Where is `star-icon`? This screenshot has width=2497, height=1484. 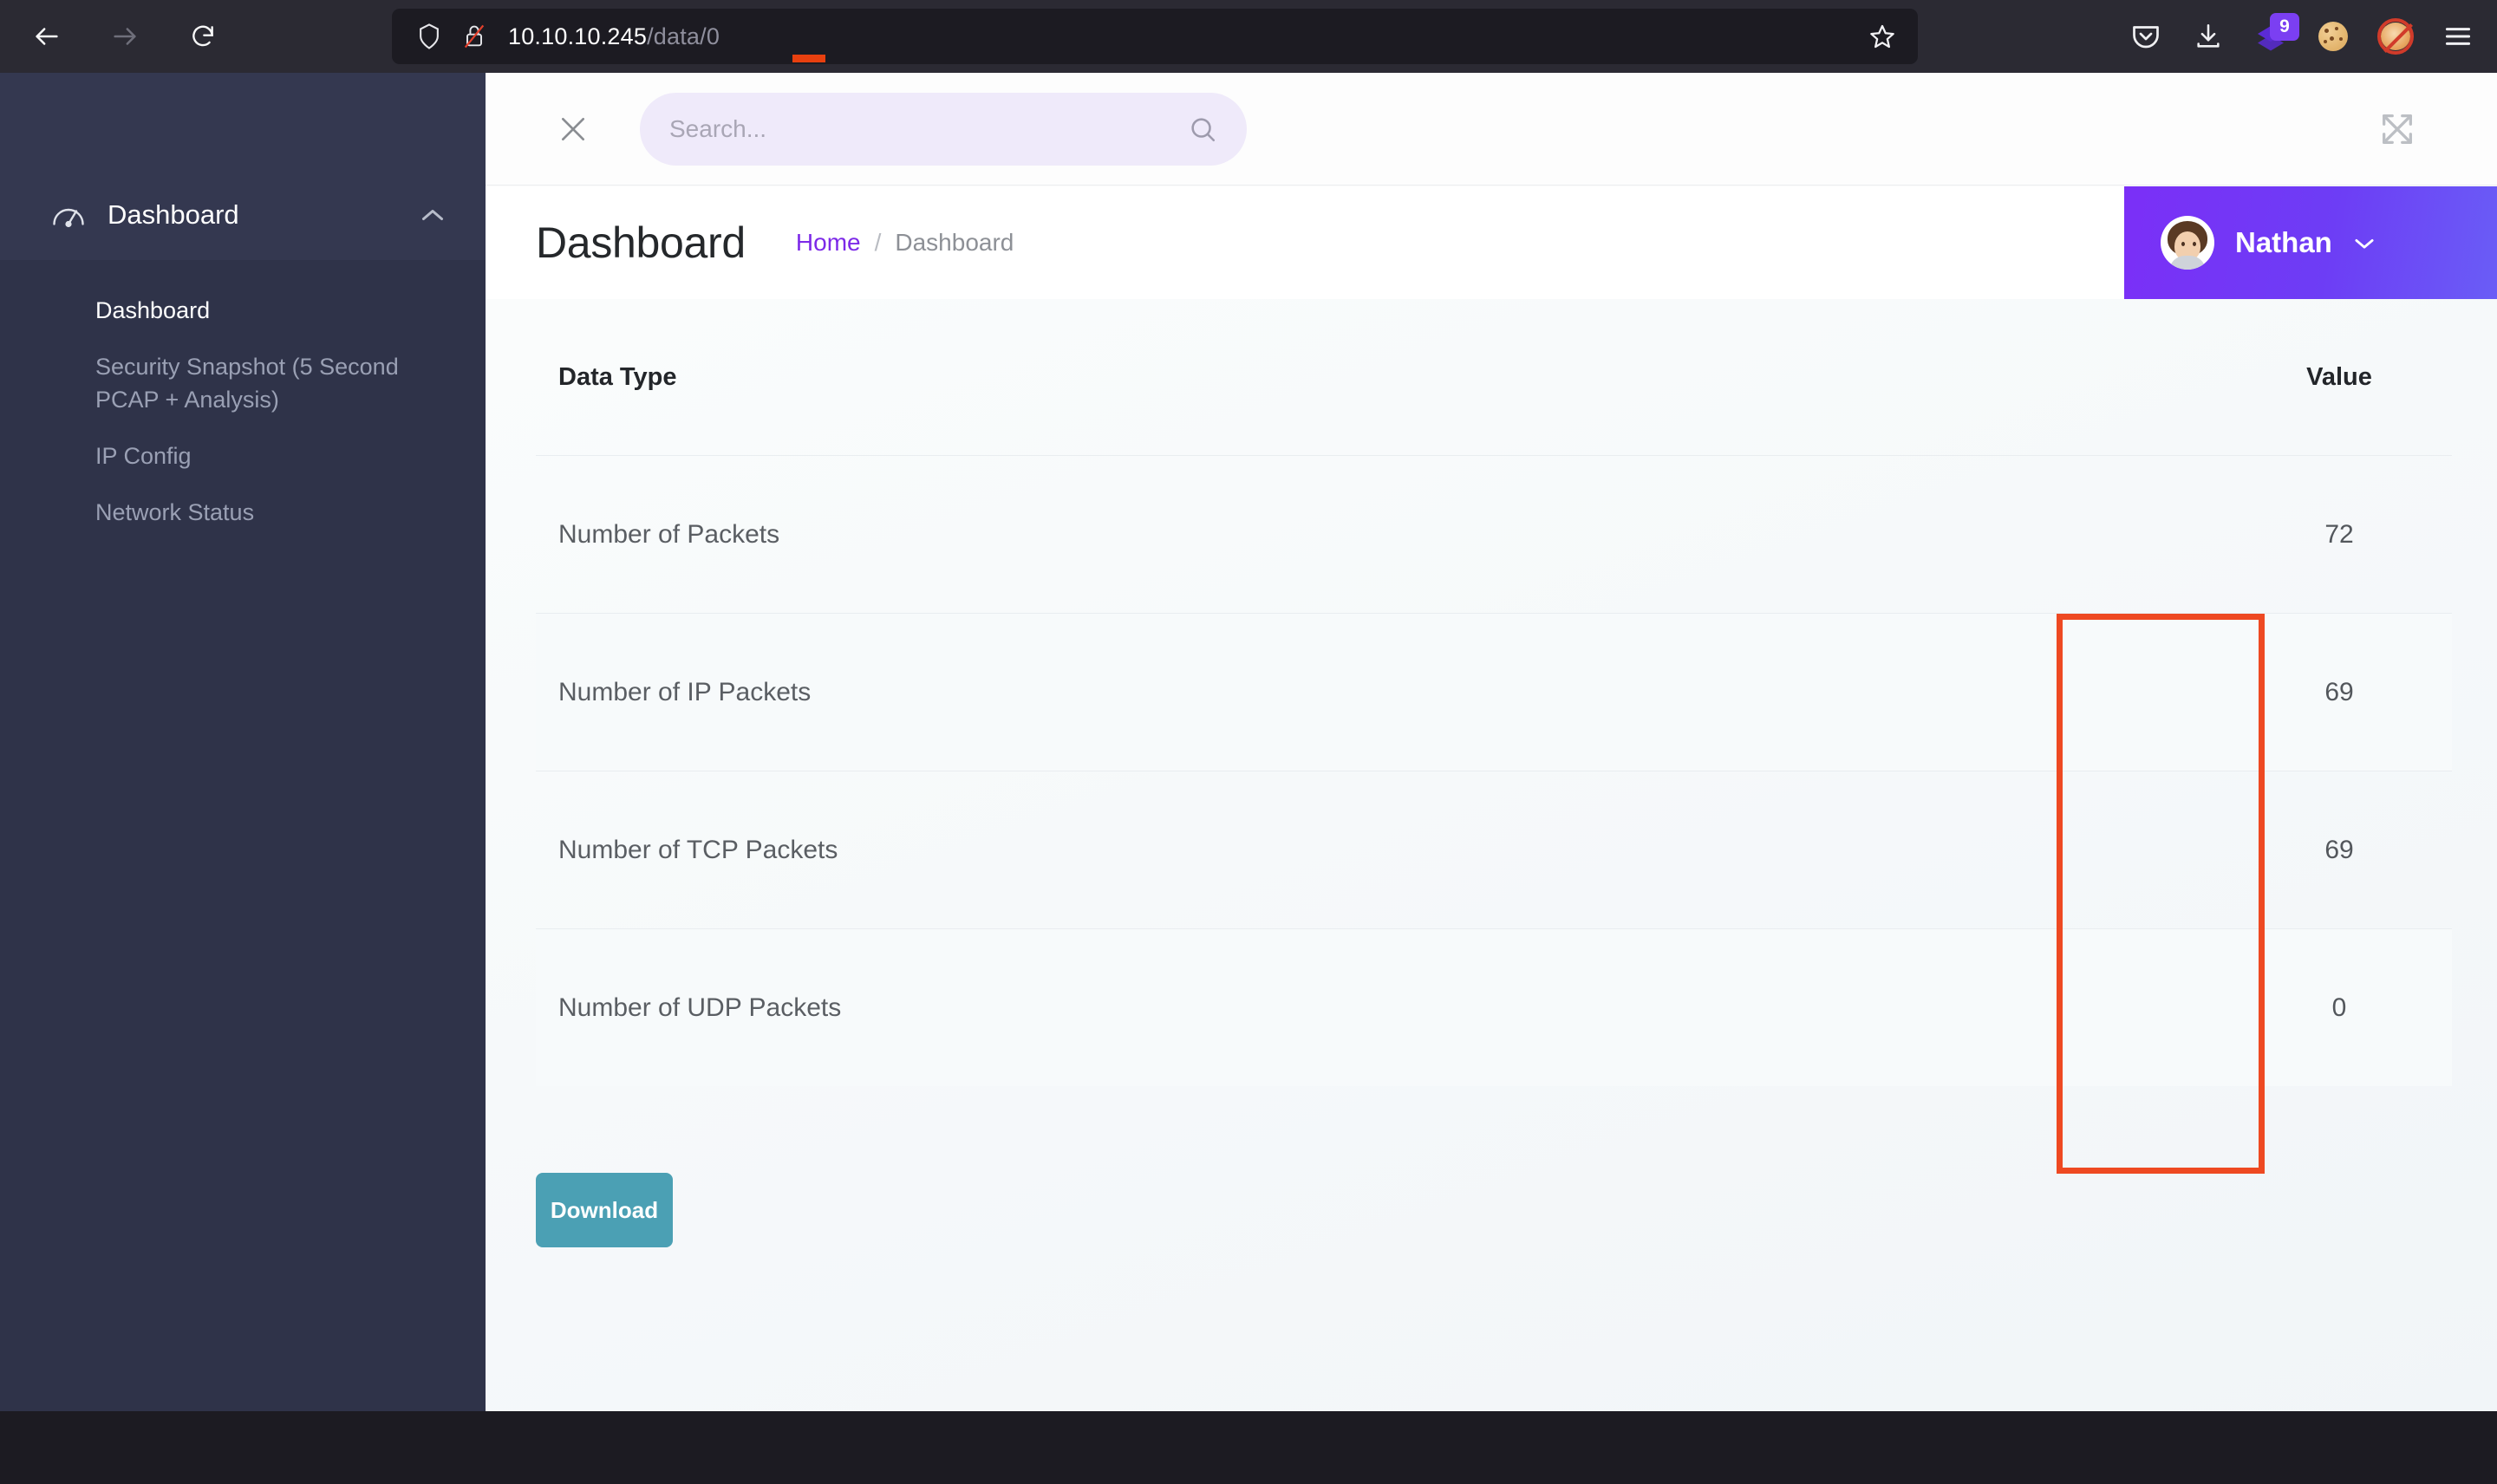
star-icon is located at coordinates (1882, 36).